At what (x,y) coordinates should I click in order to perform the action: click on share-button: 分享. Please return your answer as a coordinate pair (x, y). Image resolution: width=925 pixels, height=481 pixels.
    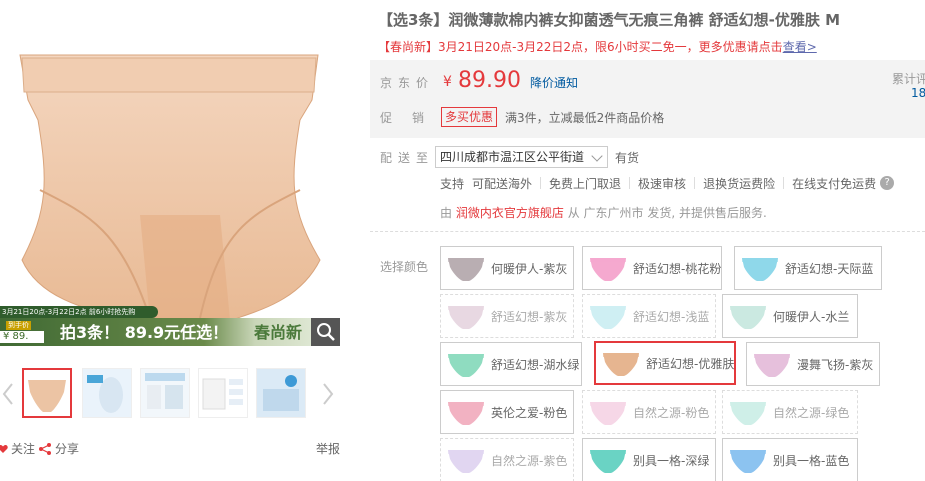
    Looking at the image, I should click on (58, 448).